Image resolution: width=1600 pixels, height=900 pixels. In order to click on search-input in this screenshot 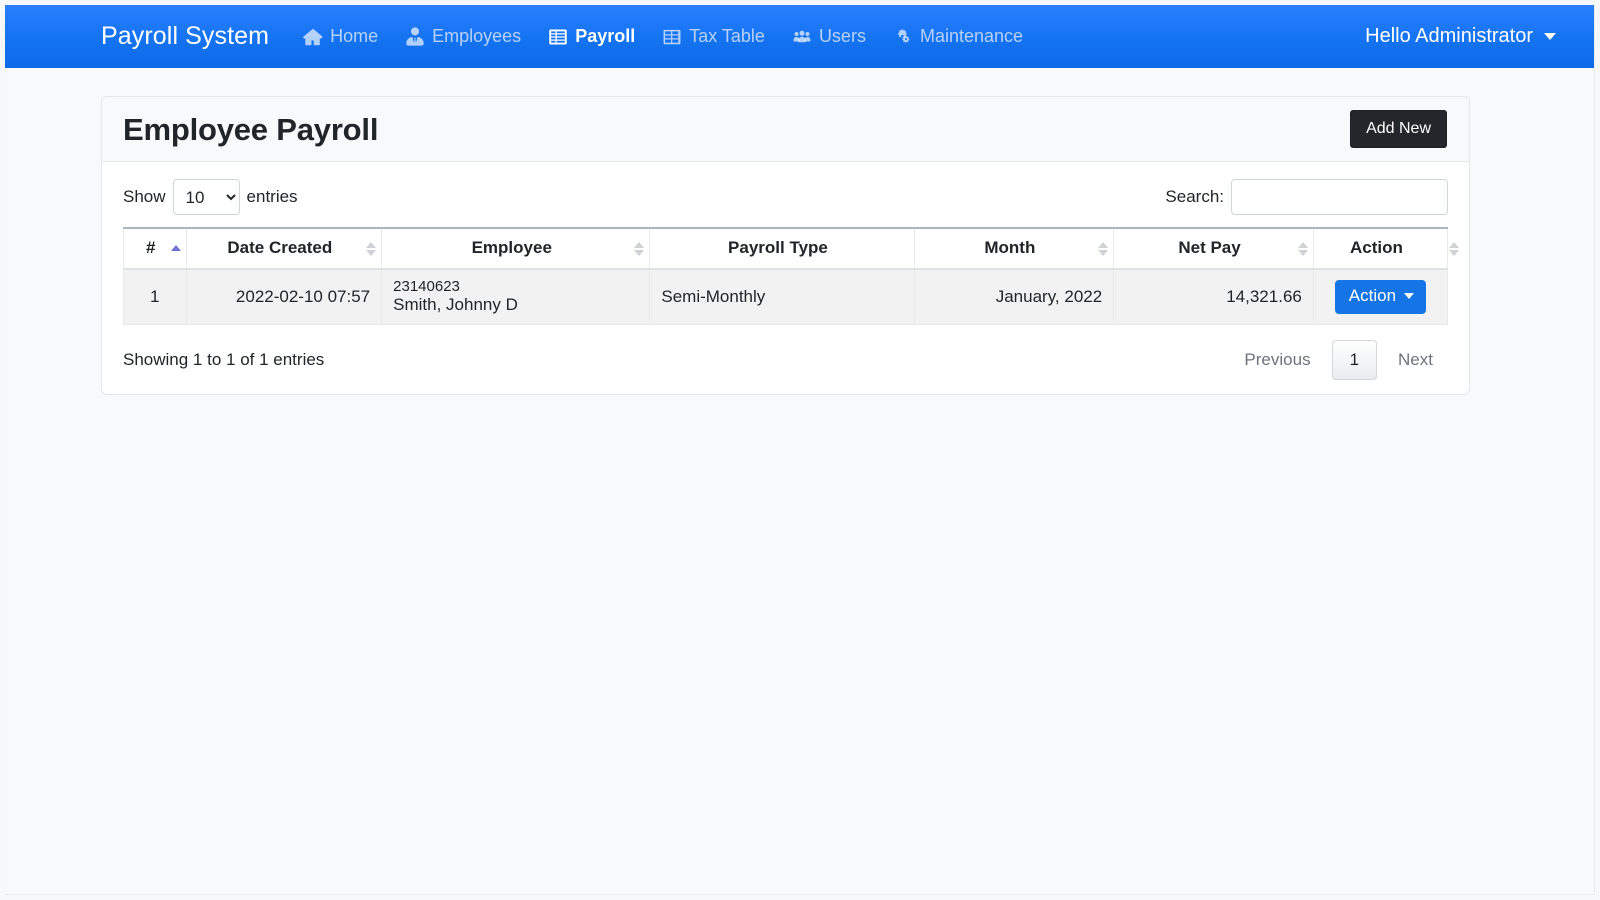, I will do `click(1339, 197)`.